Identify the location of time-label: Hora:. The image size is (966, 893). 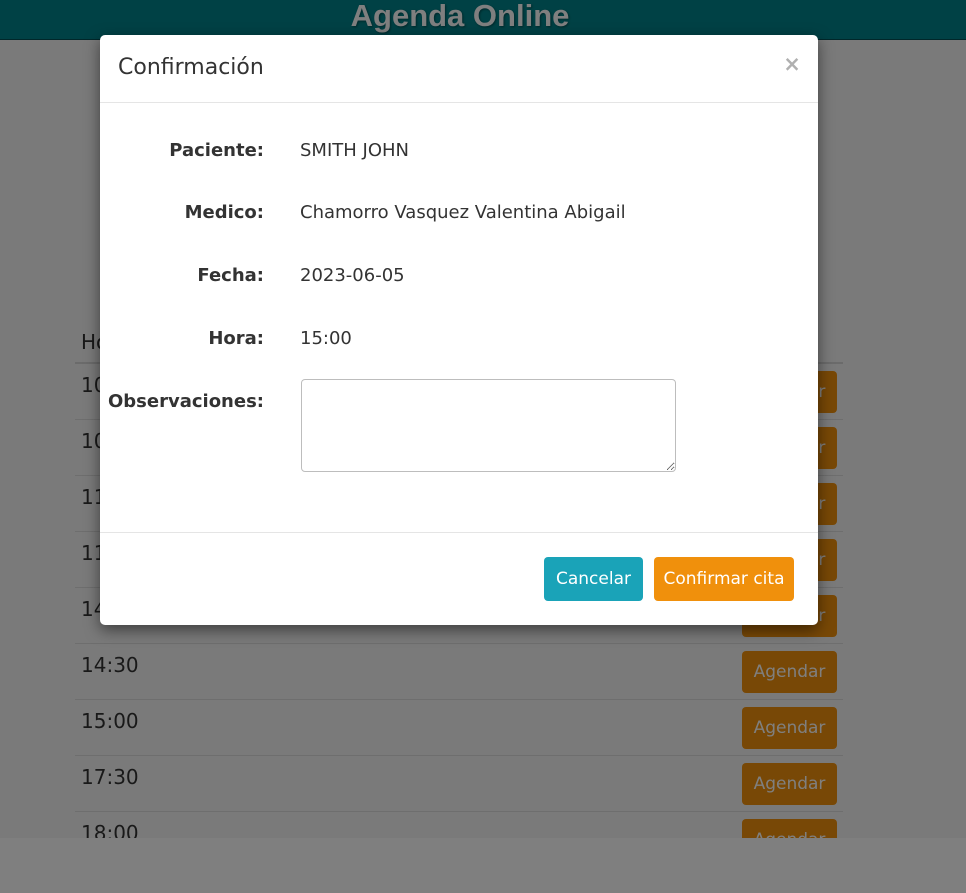
(236, 338).